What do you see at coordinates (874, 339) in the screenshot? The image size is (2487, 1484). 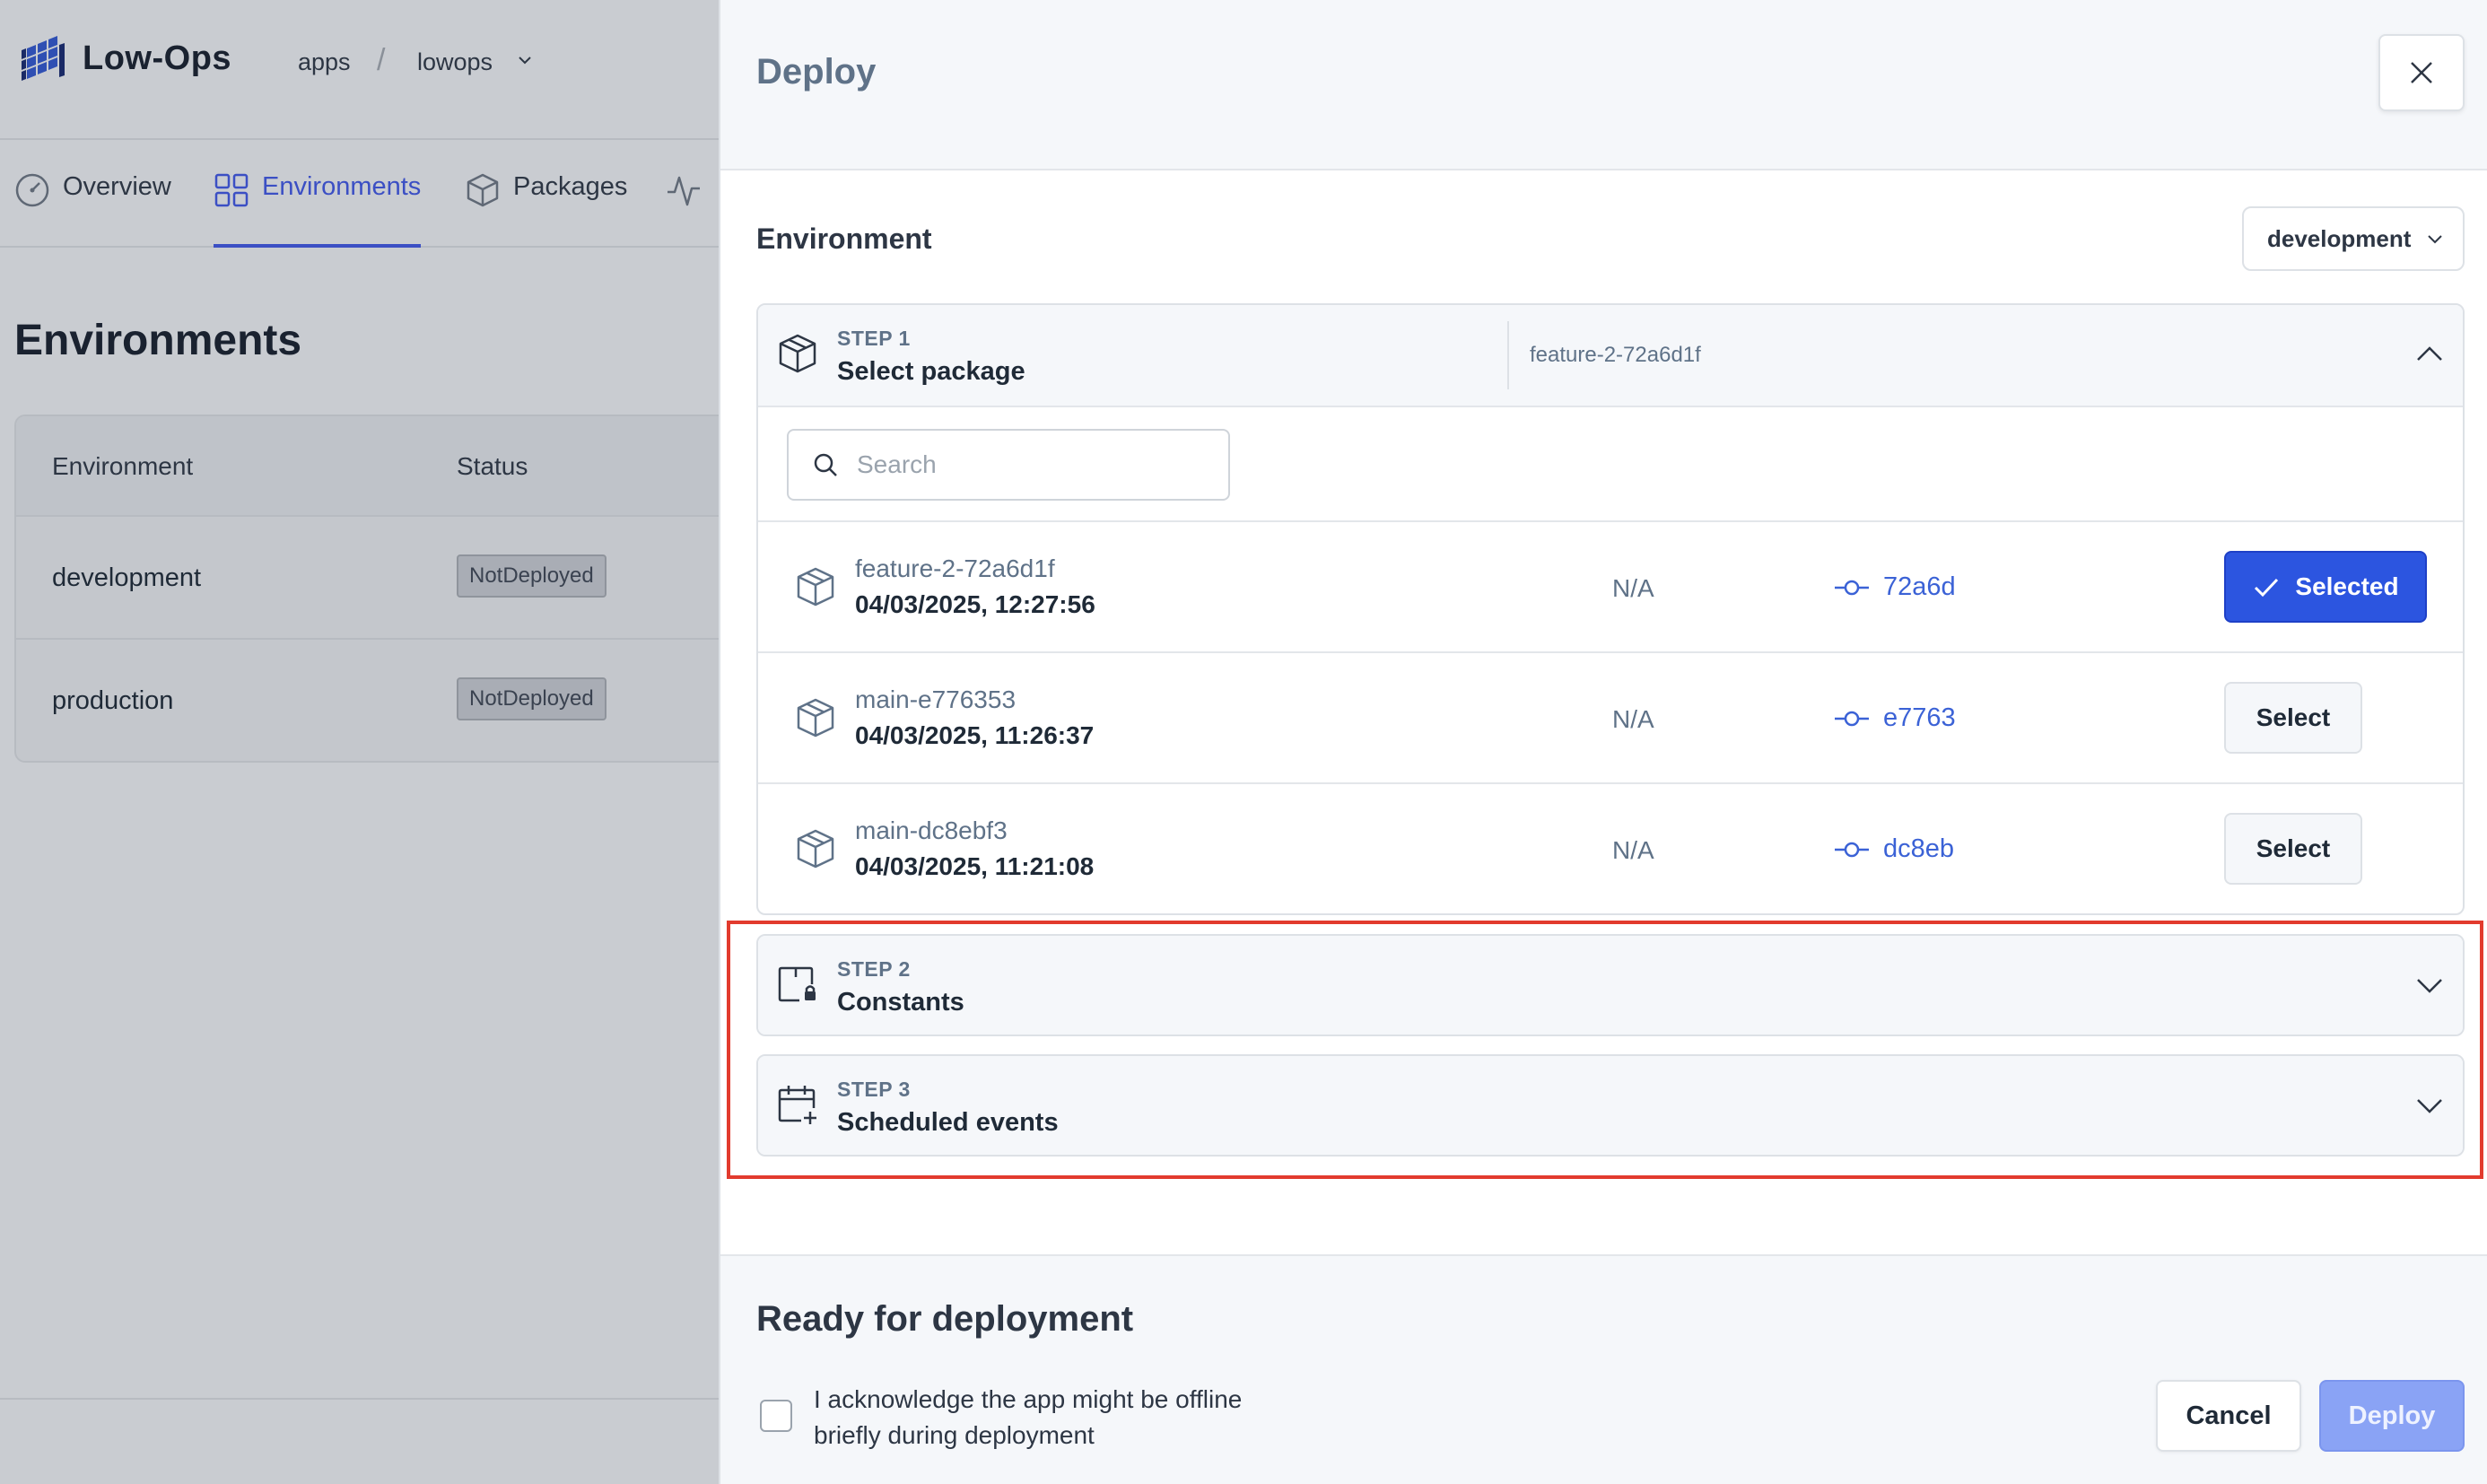 I see `step-number: STEP 1` at bounding box center [874, 339].